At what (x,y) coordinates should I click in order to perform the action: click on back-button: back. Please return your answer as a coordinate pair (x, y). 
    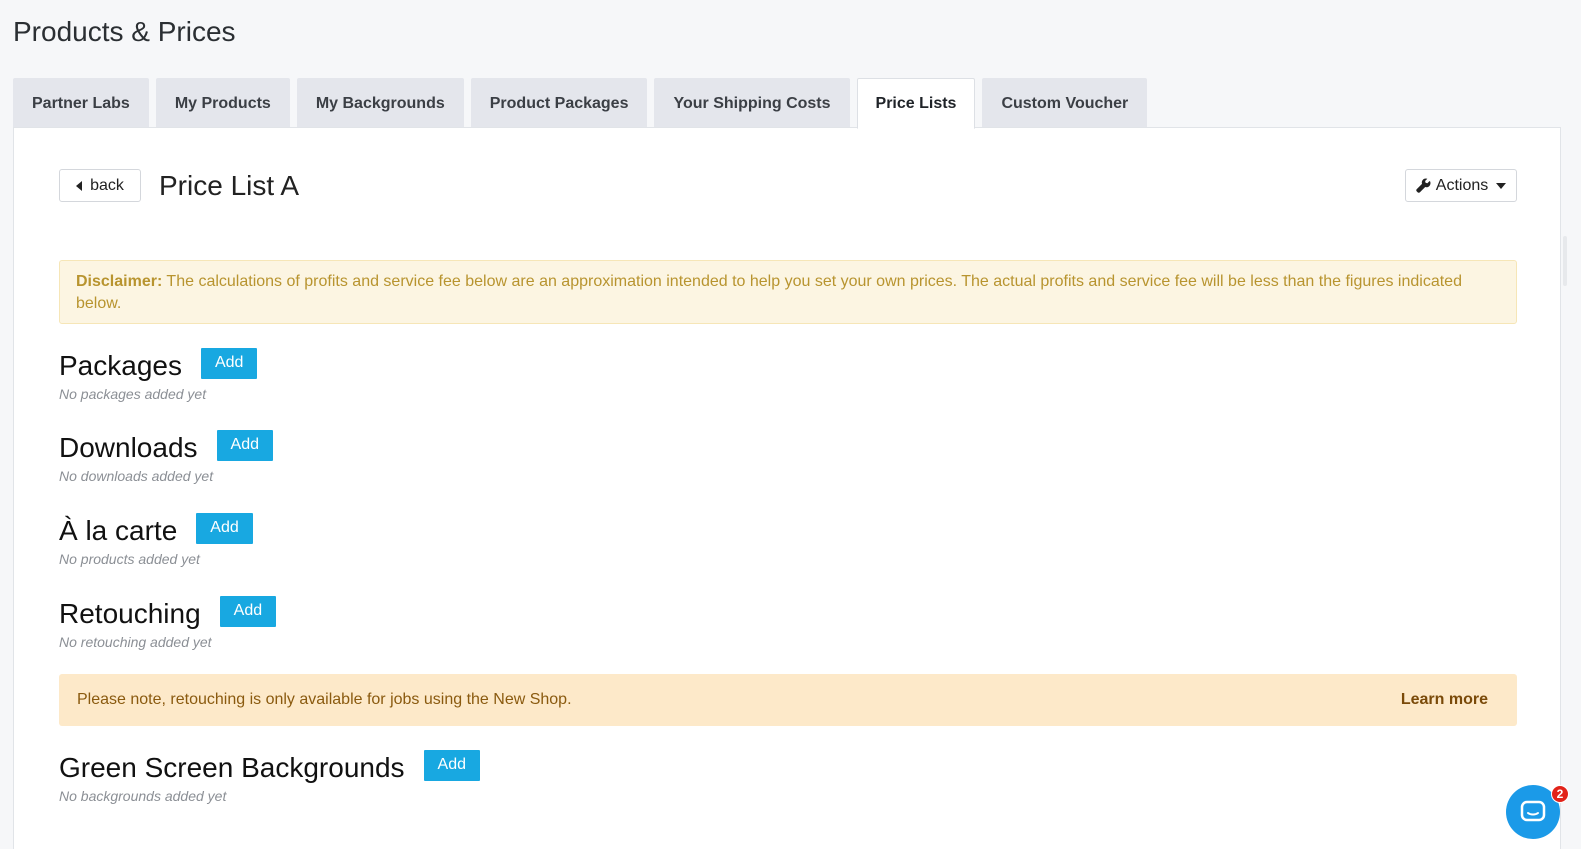
    Looking at the image, I should click on (100, 185).